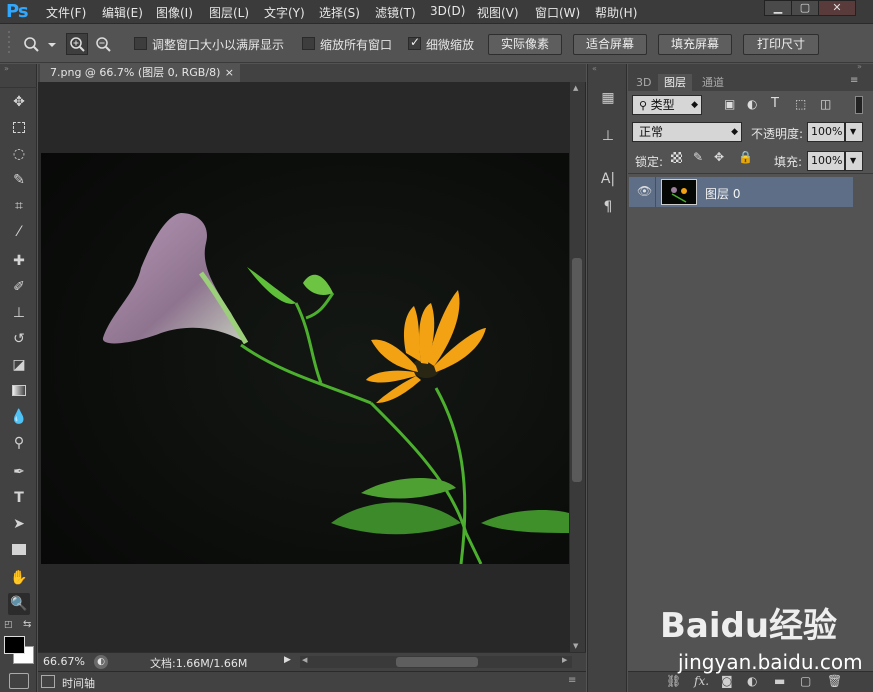  Describe the element at coordinates (616, 12) in the screenshot. I see `menu-help: 帮助(H)` at that location.